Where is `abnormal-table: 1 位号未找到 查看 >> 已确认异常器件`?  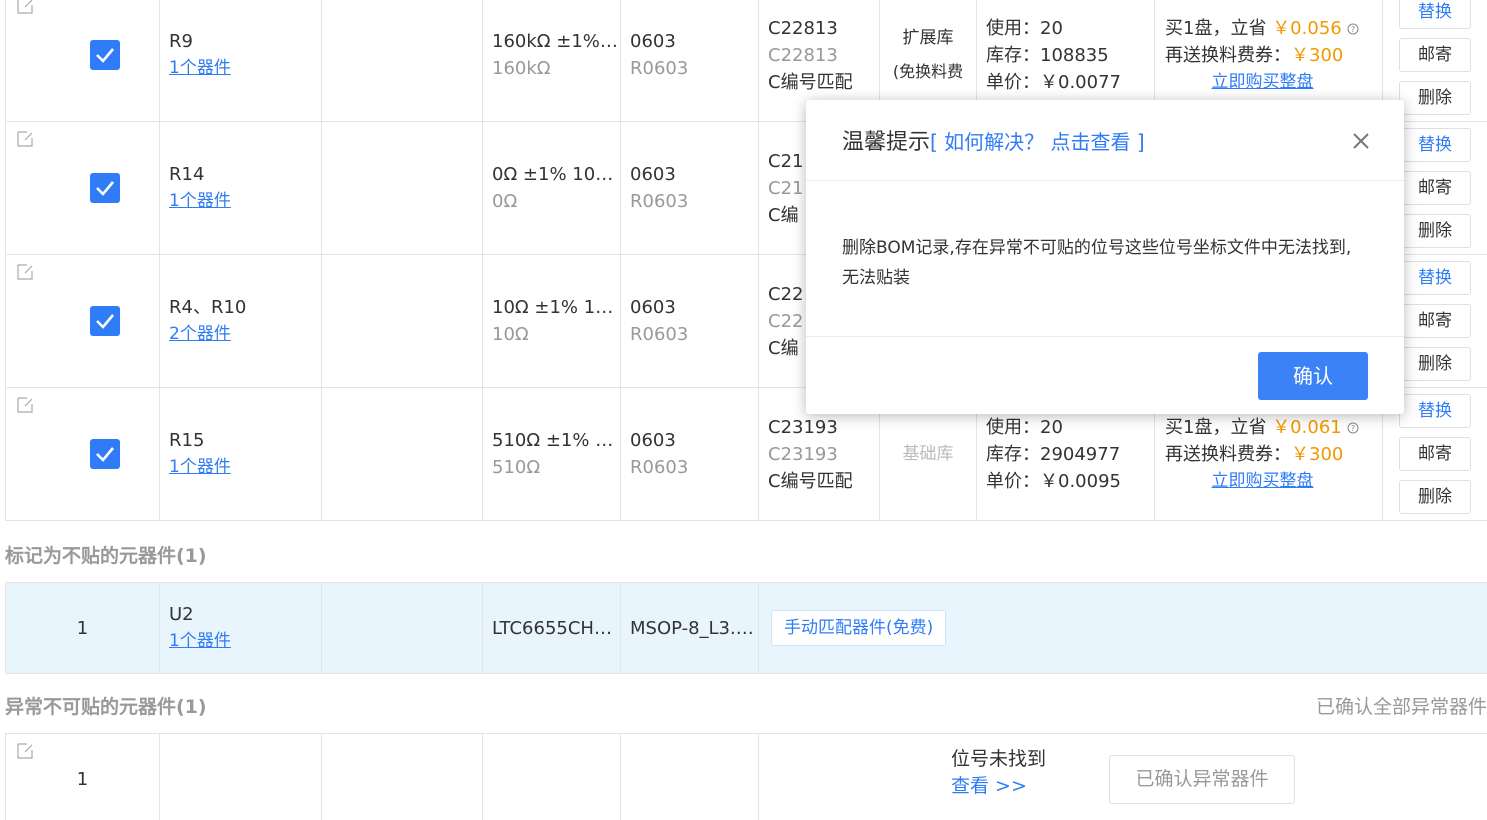 abnormal-table: 1 位号未找到 查看 >> 已确认异常器件 is located at coordinates (746, 776).